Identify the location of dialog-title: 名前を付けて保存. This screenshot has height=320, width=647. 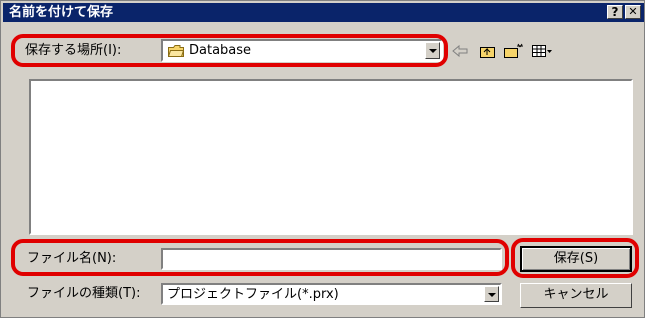
(61, 12).